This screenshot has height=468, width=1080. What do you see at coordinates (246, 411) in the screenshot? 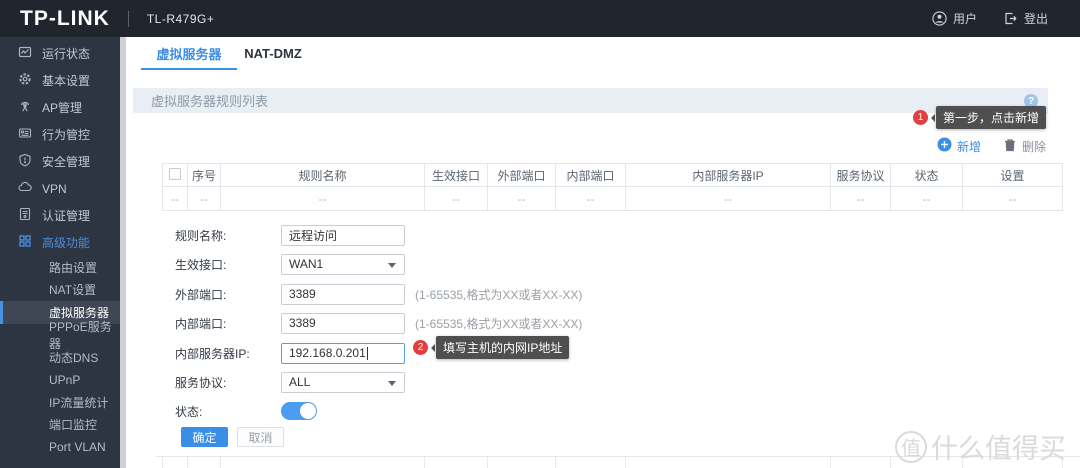
I see `form-row-status: 状态:` at bounding box center [246, 411].